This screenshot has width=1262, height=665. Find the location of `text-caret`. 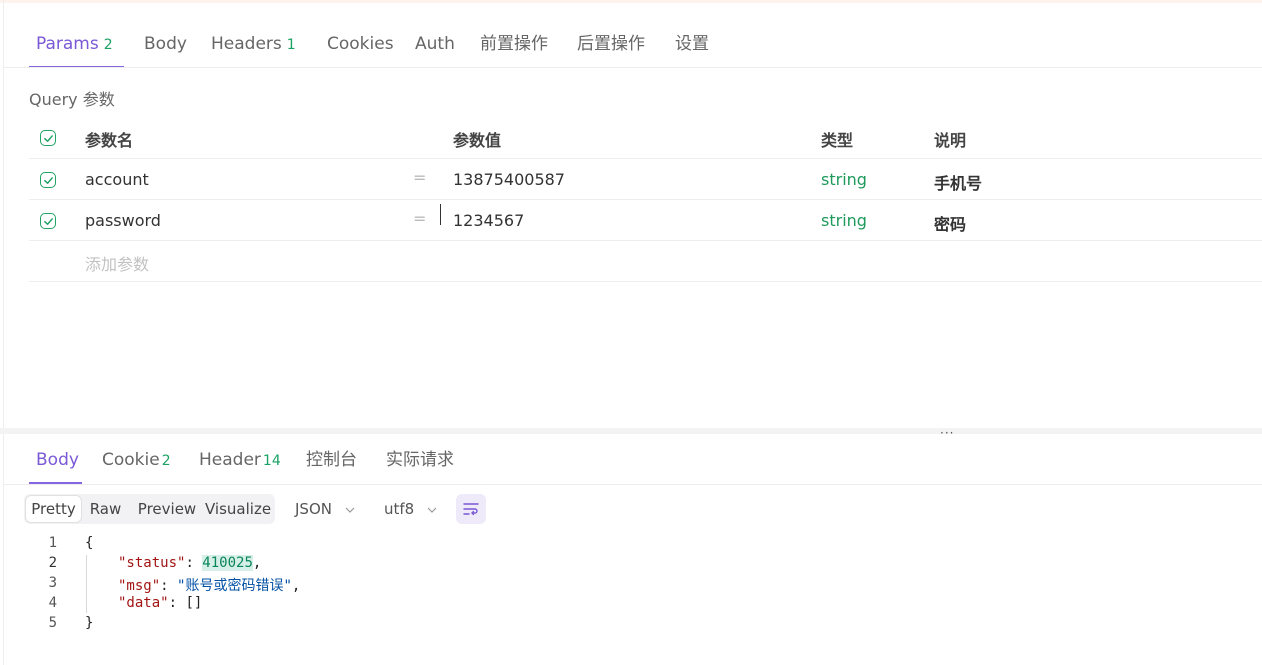

text-caret is located at coordinates (440, 214).